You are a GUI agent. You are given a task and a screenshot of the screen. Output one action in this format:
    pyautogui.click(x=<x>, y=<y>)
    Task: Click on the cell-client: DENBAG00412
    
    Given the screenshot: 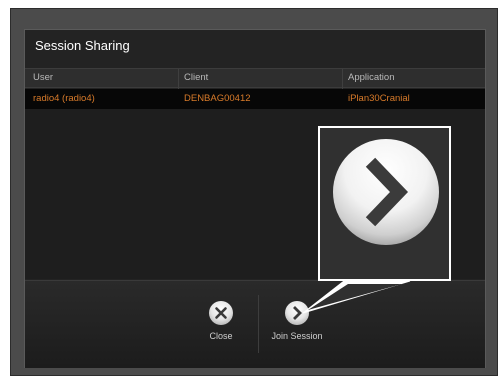 What is the action you would take?
    pyautogui.click(x=217, y=98)
    